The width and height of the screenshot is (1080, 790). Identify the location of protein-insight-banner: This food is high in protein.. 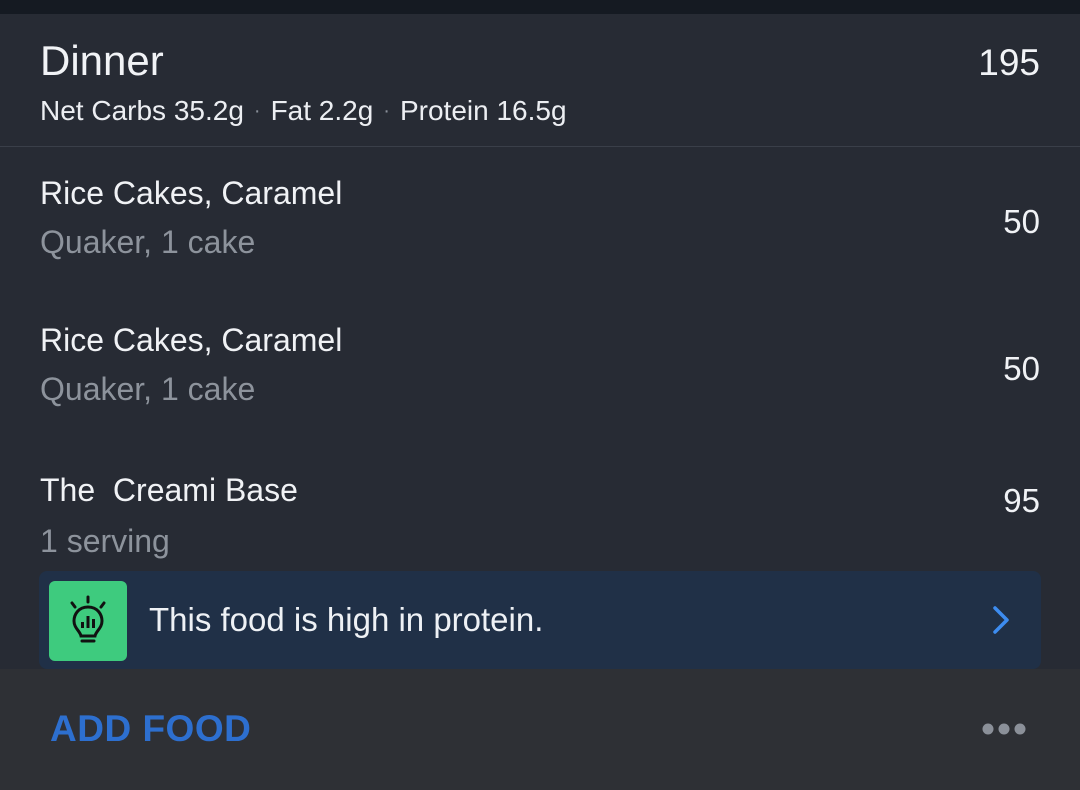
(540, 620).